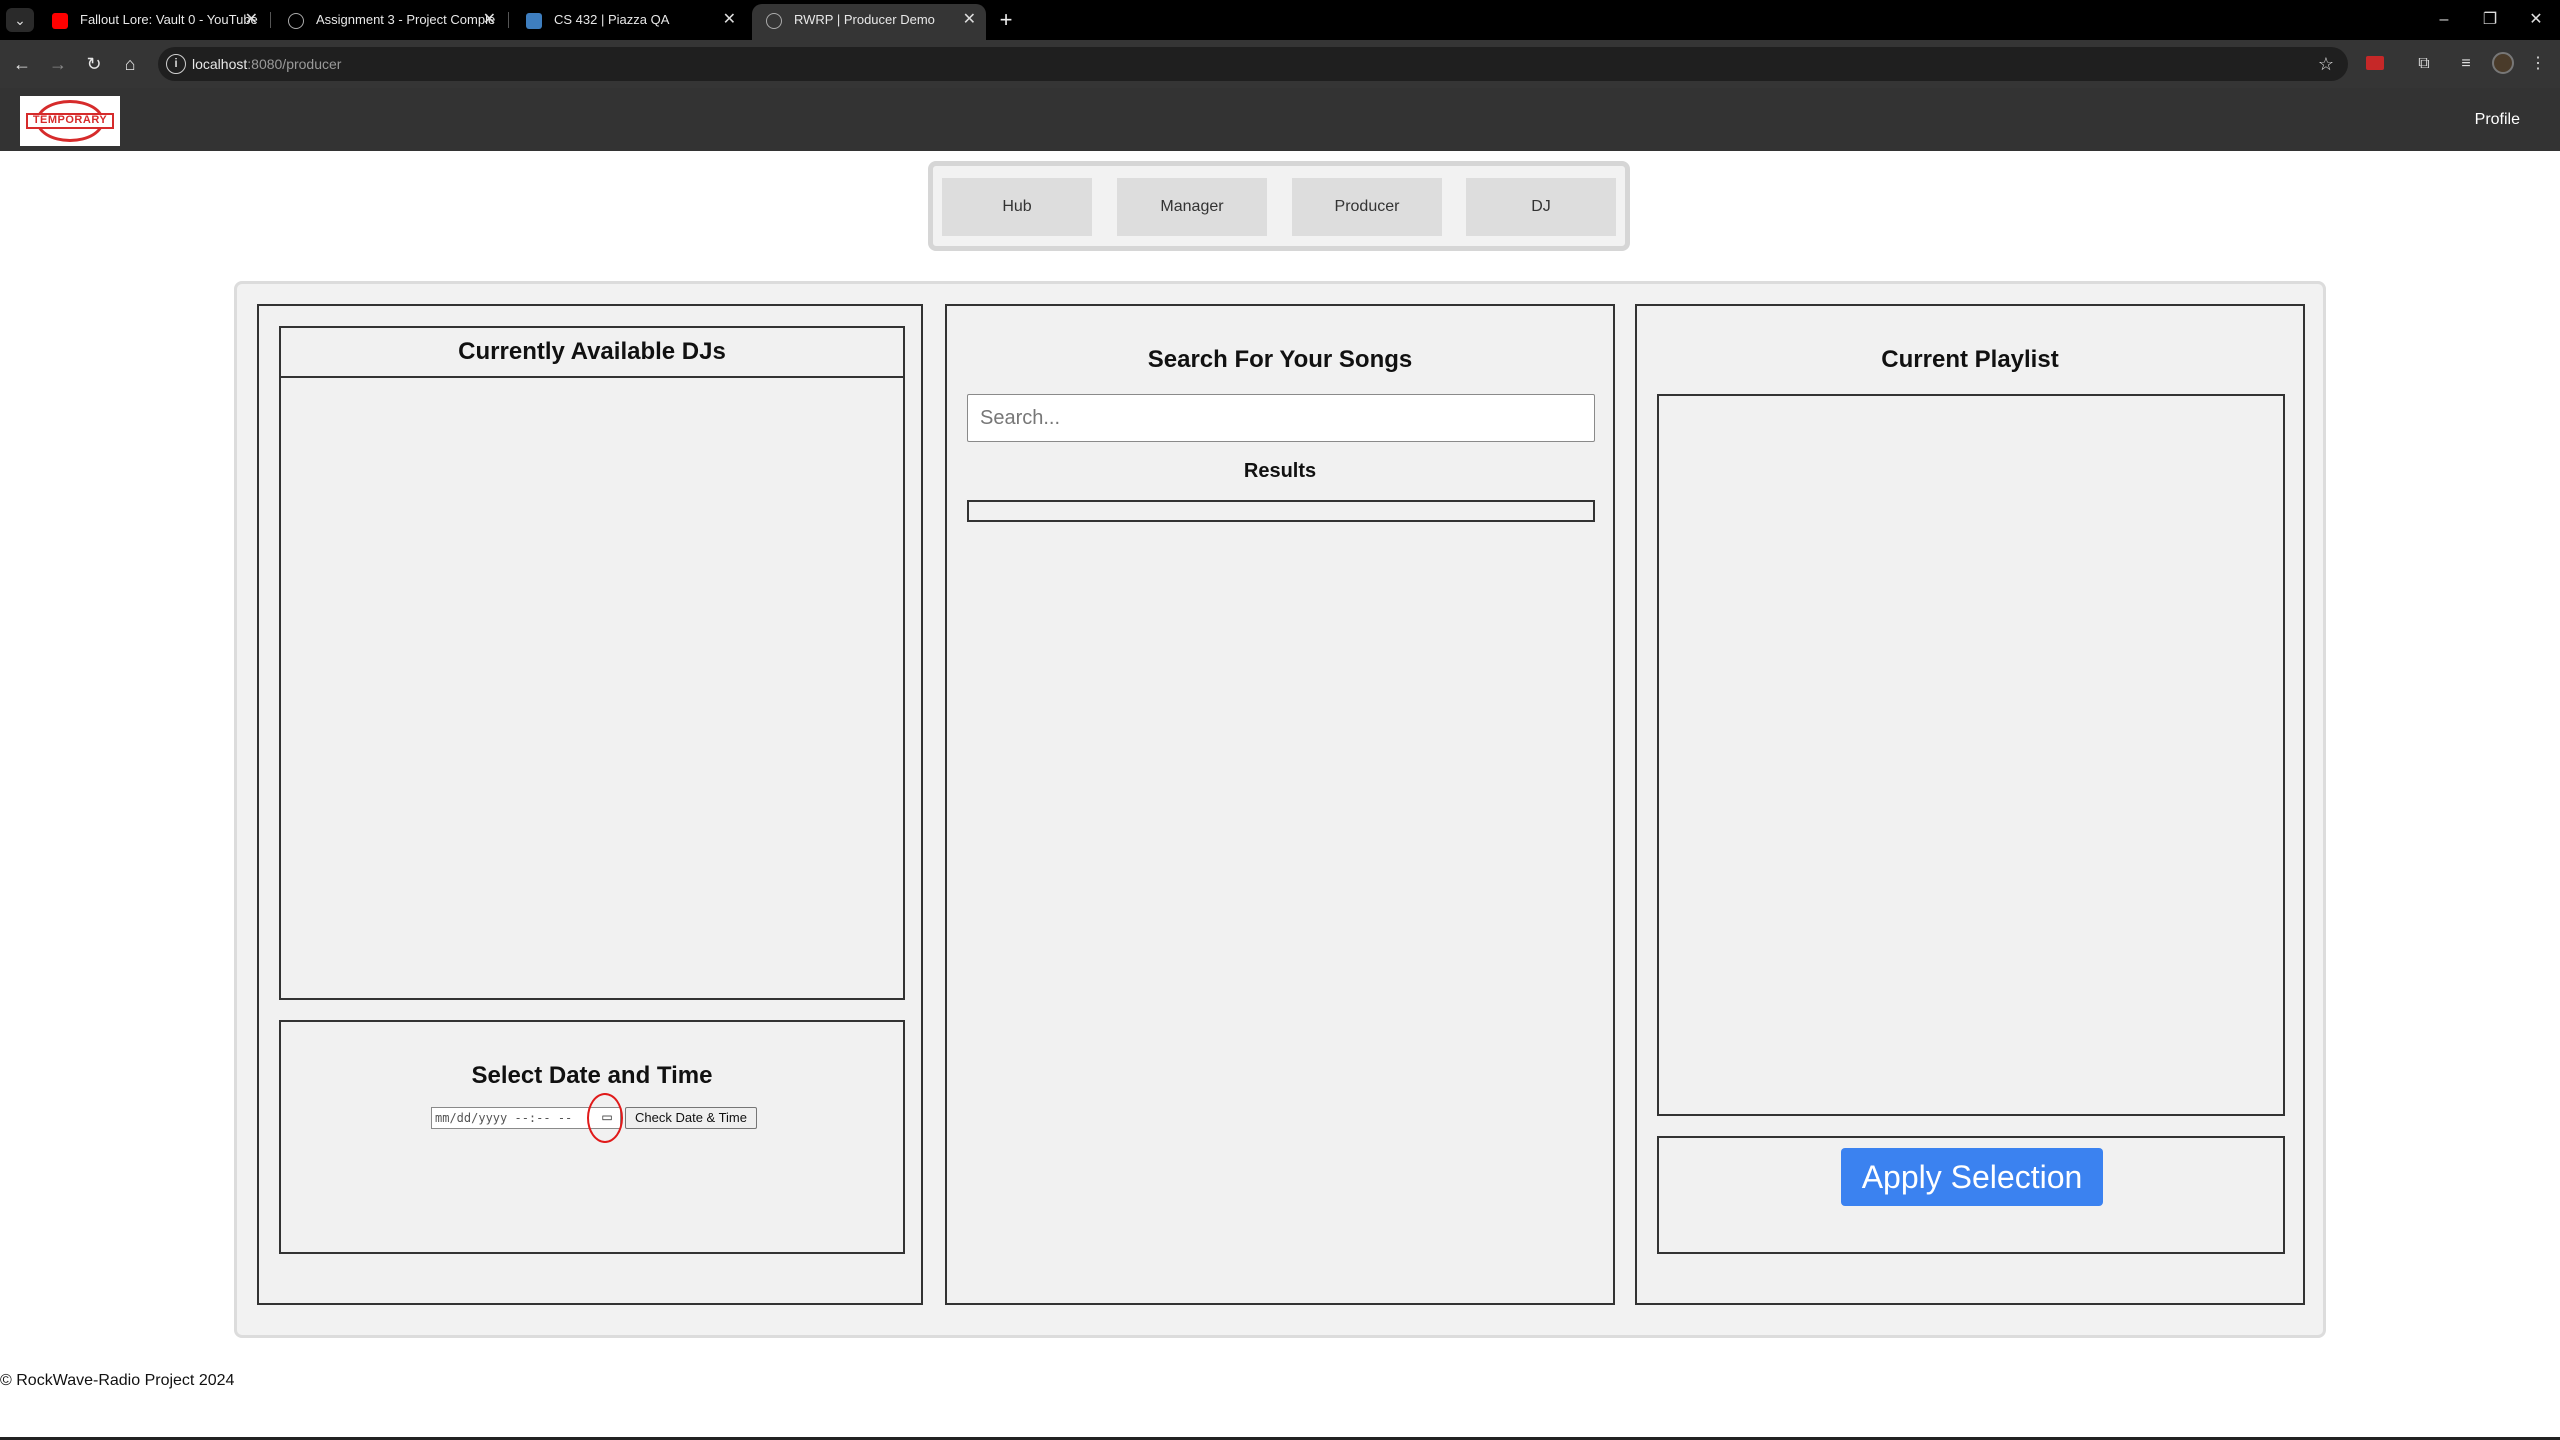  Describe the element at coordinates (1192, 207) in the screenshot. I see `nav-tab-manager: Manager` at that location.